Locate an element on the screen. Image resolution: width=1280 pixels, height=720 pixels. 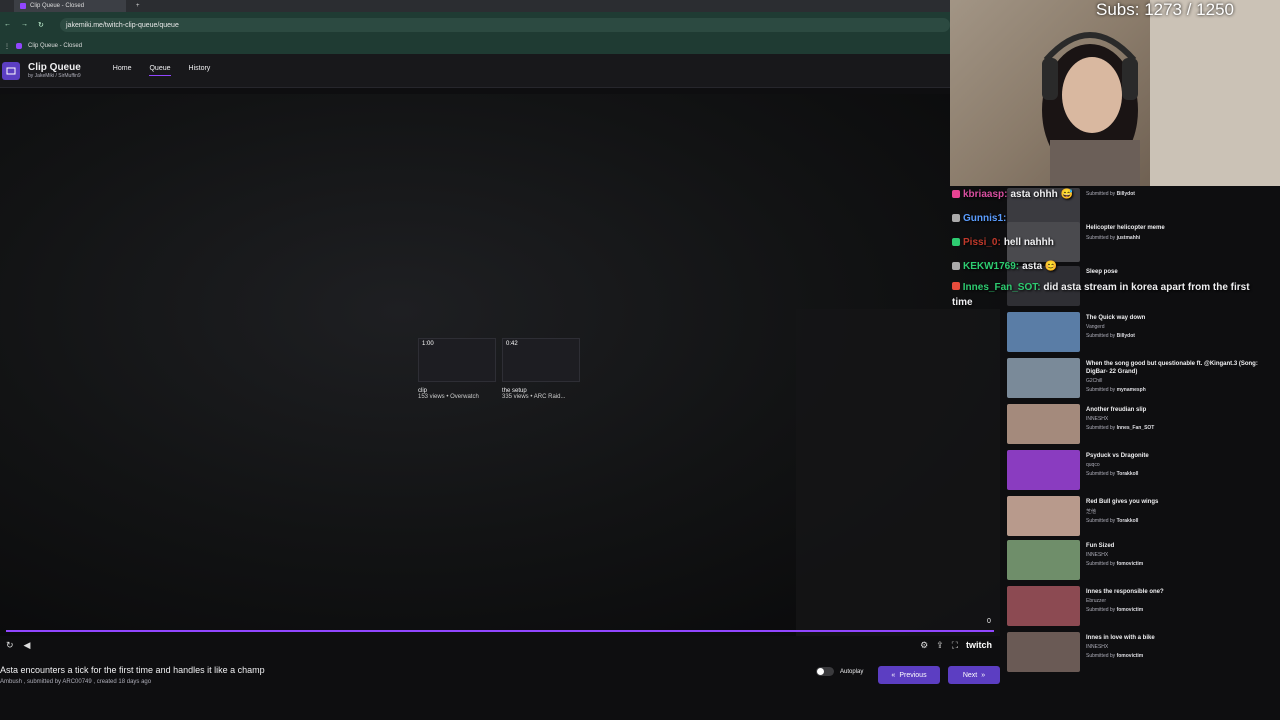
browser-tab: Clip Queue - Closed is located at coordinates (70, 6).